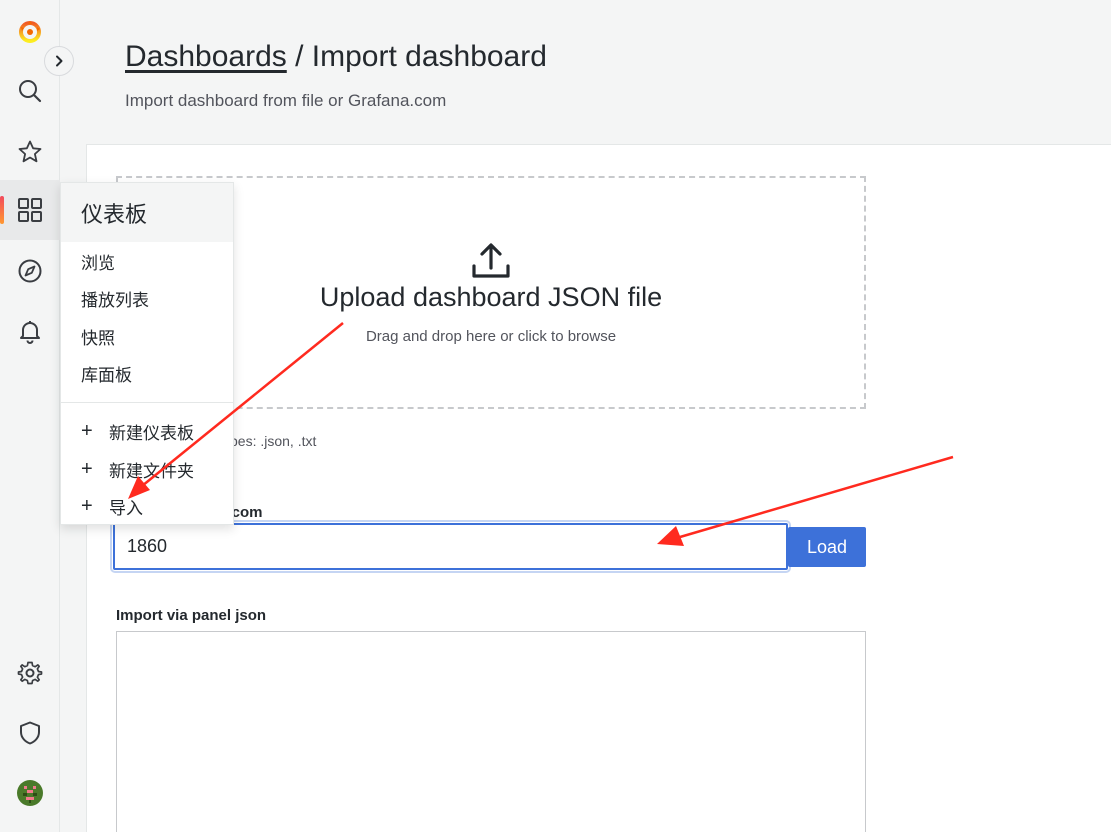  Describe the element at coordinates (450, 546) in the screenshot. I see `grafana-import-input` at that location.